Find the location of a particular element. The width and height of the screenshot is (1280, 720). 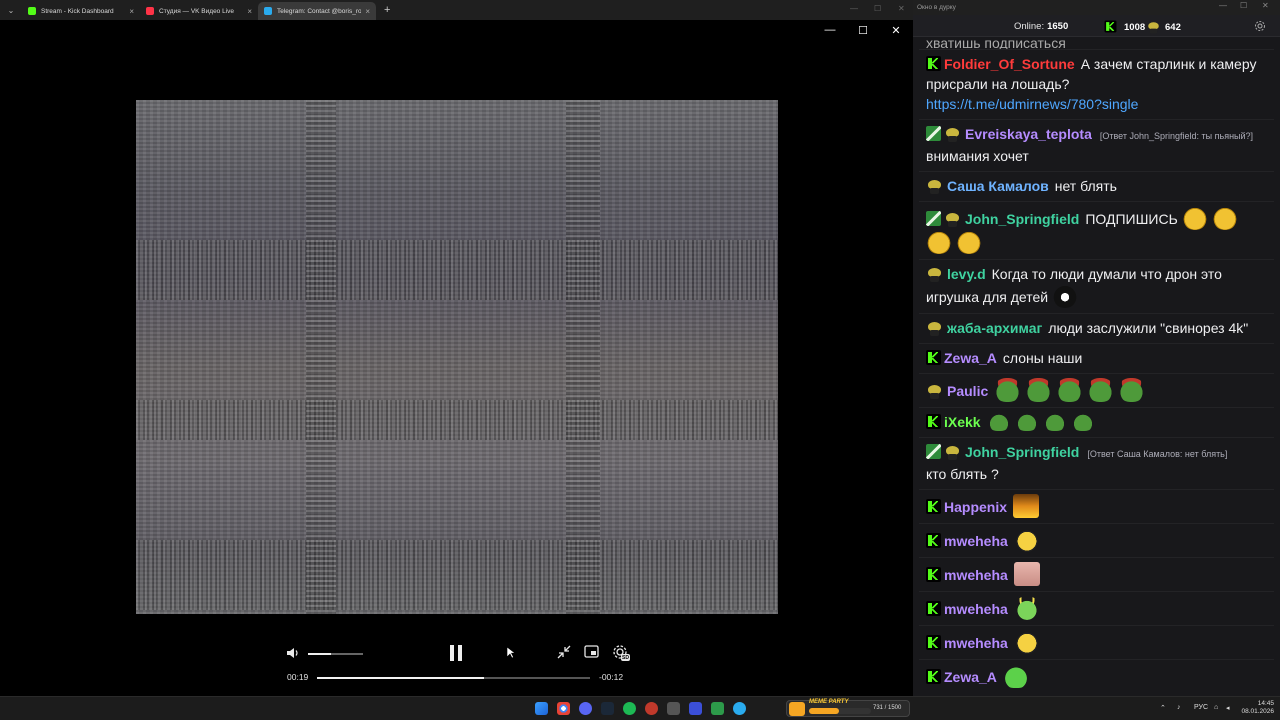

chat-username: Happenix is located at coordinates (975, 507).